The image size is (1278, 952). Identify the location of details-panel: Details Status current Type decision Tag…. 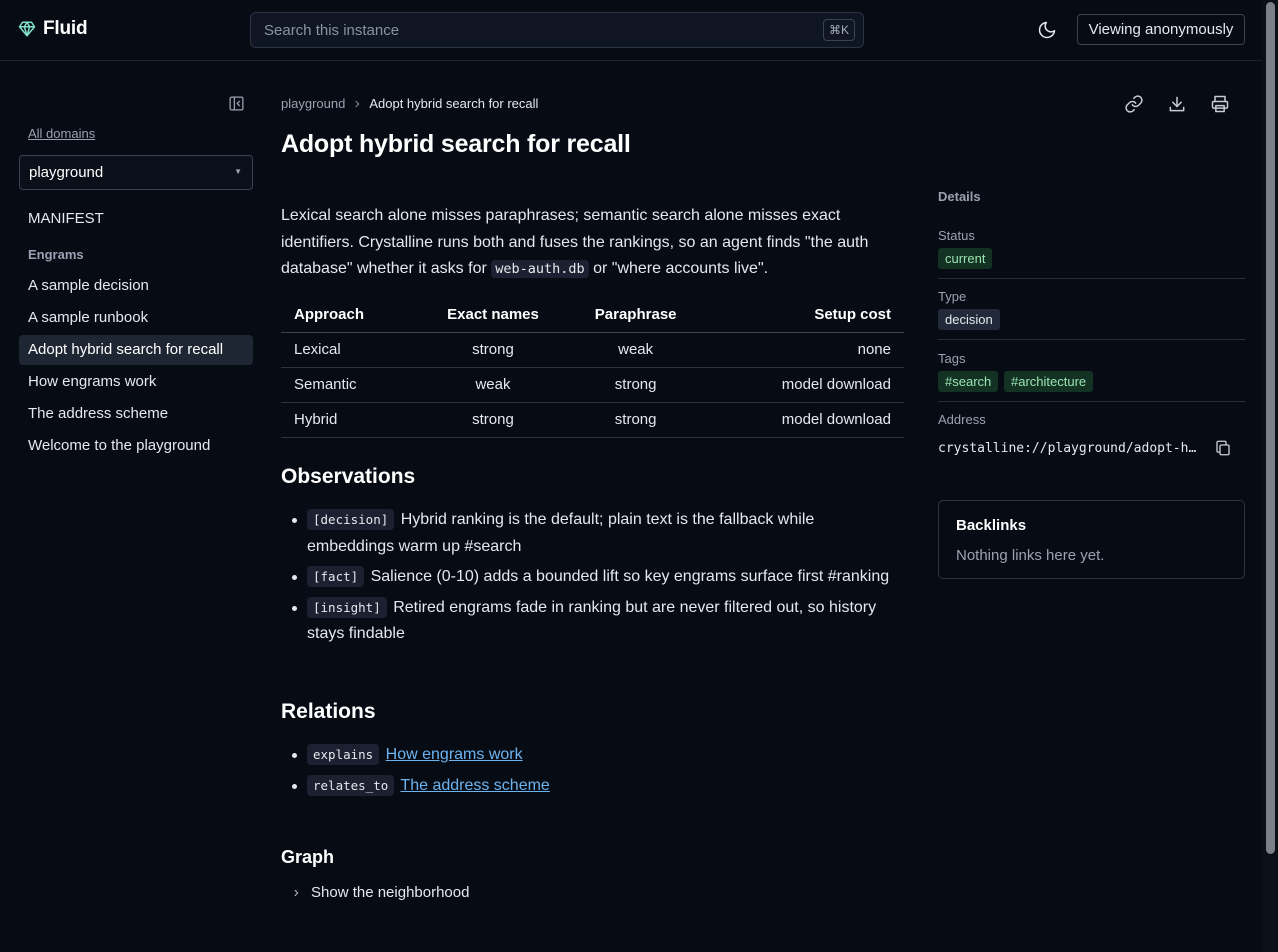
(1091, 322).